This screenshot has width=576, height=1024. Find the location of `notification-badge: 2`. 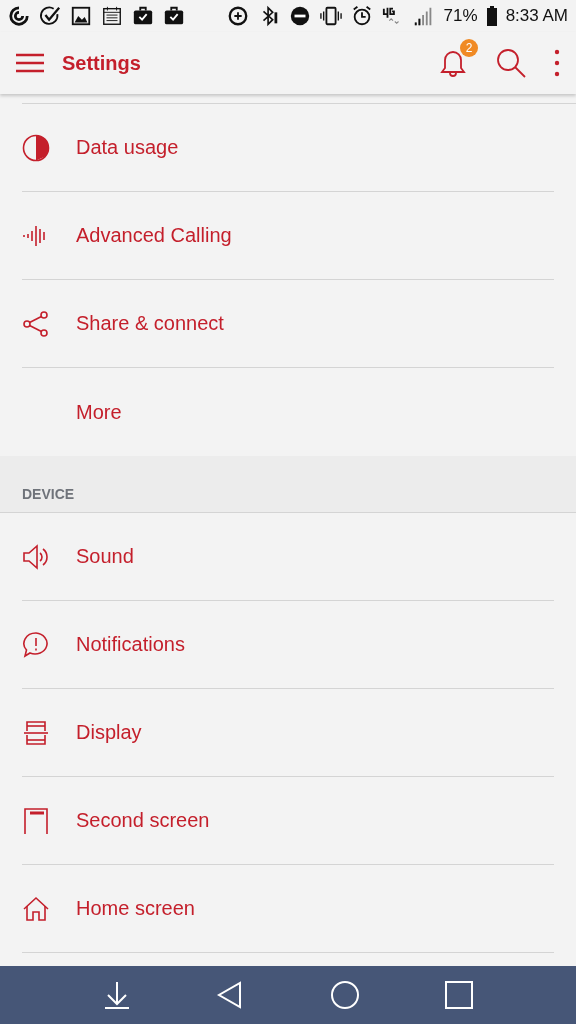

notification-badge: 2 is located at coordinates (469, 48).